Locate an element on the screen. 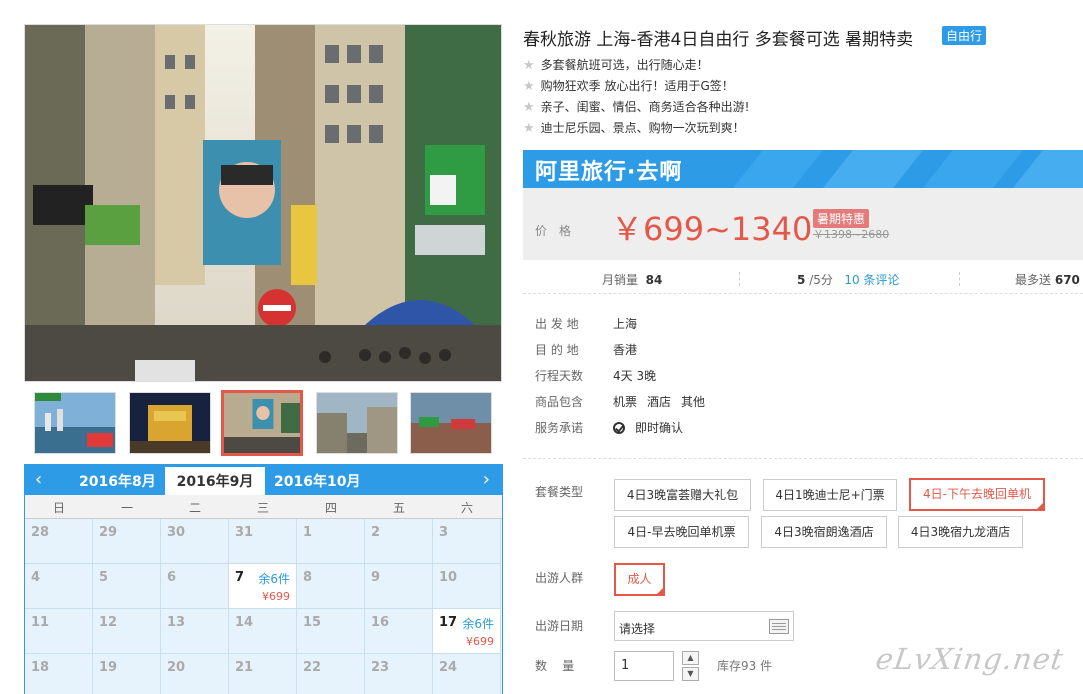  feature-item: ★ 亲子、闺蜜、情侣、商务适合各种出游! is located at coordinates (636, 108).